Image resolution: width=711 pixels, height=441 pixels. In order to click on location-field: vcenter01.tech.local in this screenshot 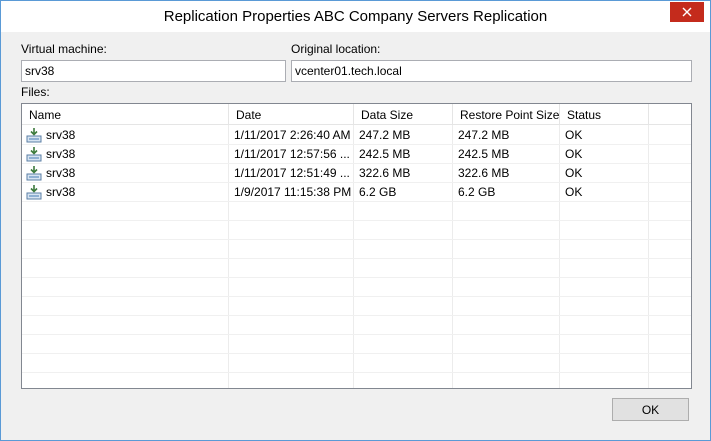, I will do `click(491, 71)`.